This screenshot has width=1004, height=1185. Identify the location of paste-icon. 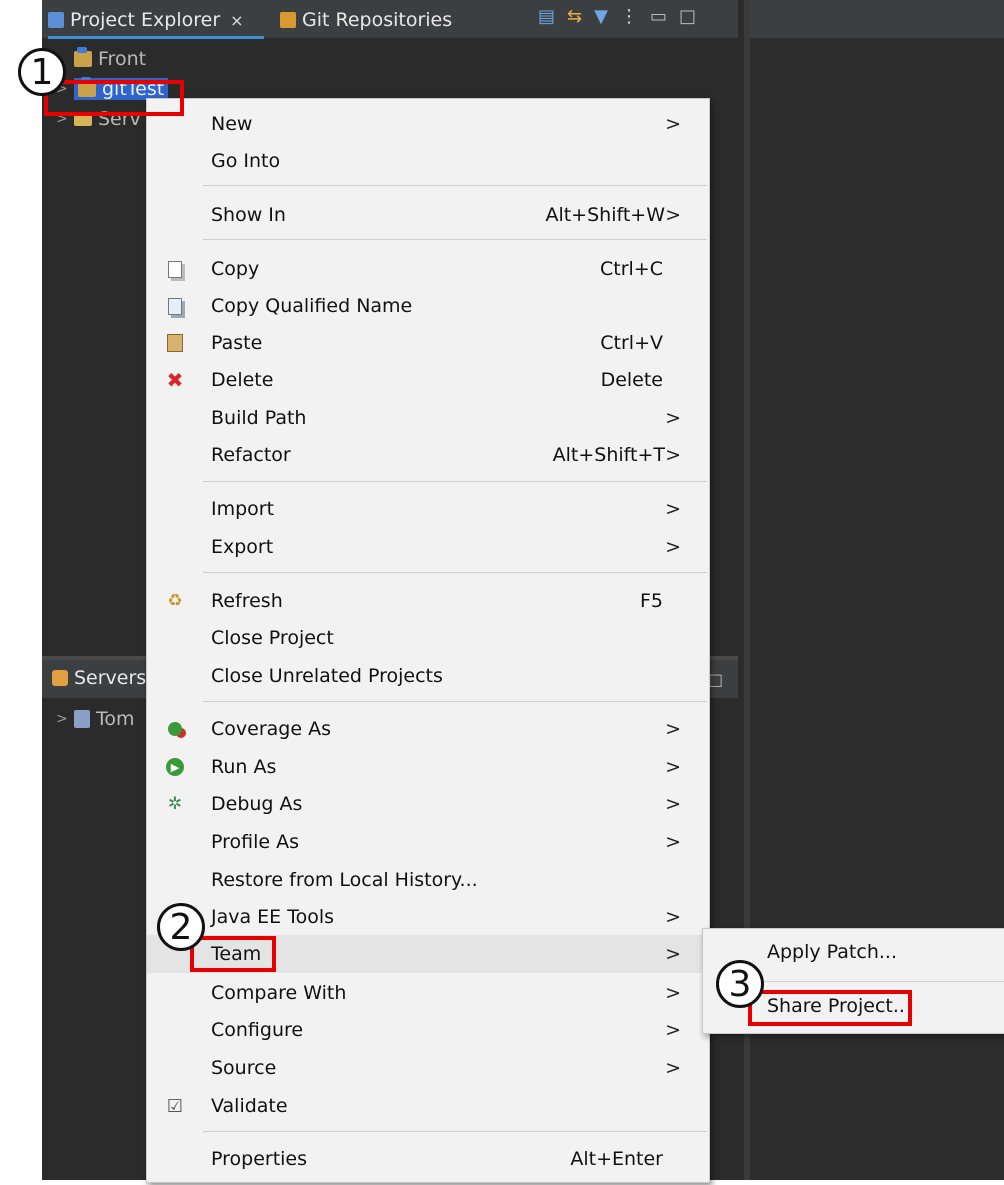
(175, 343).